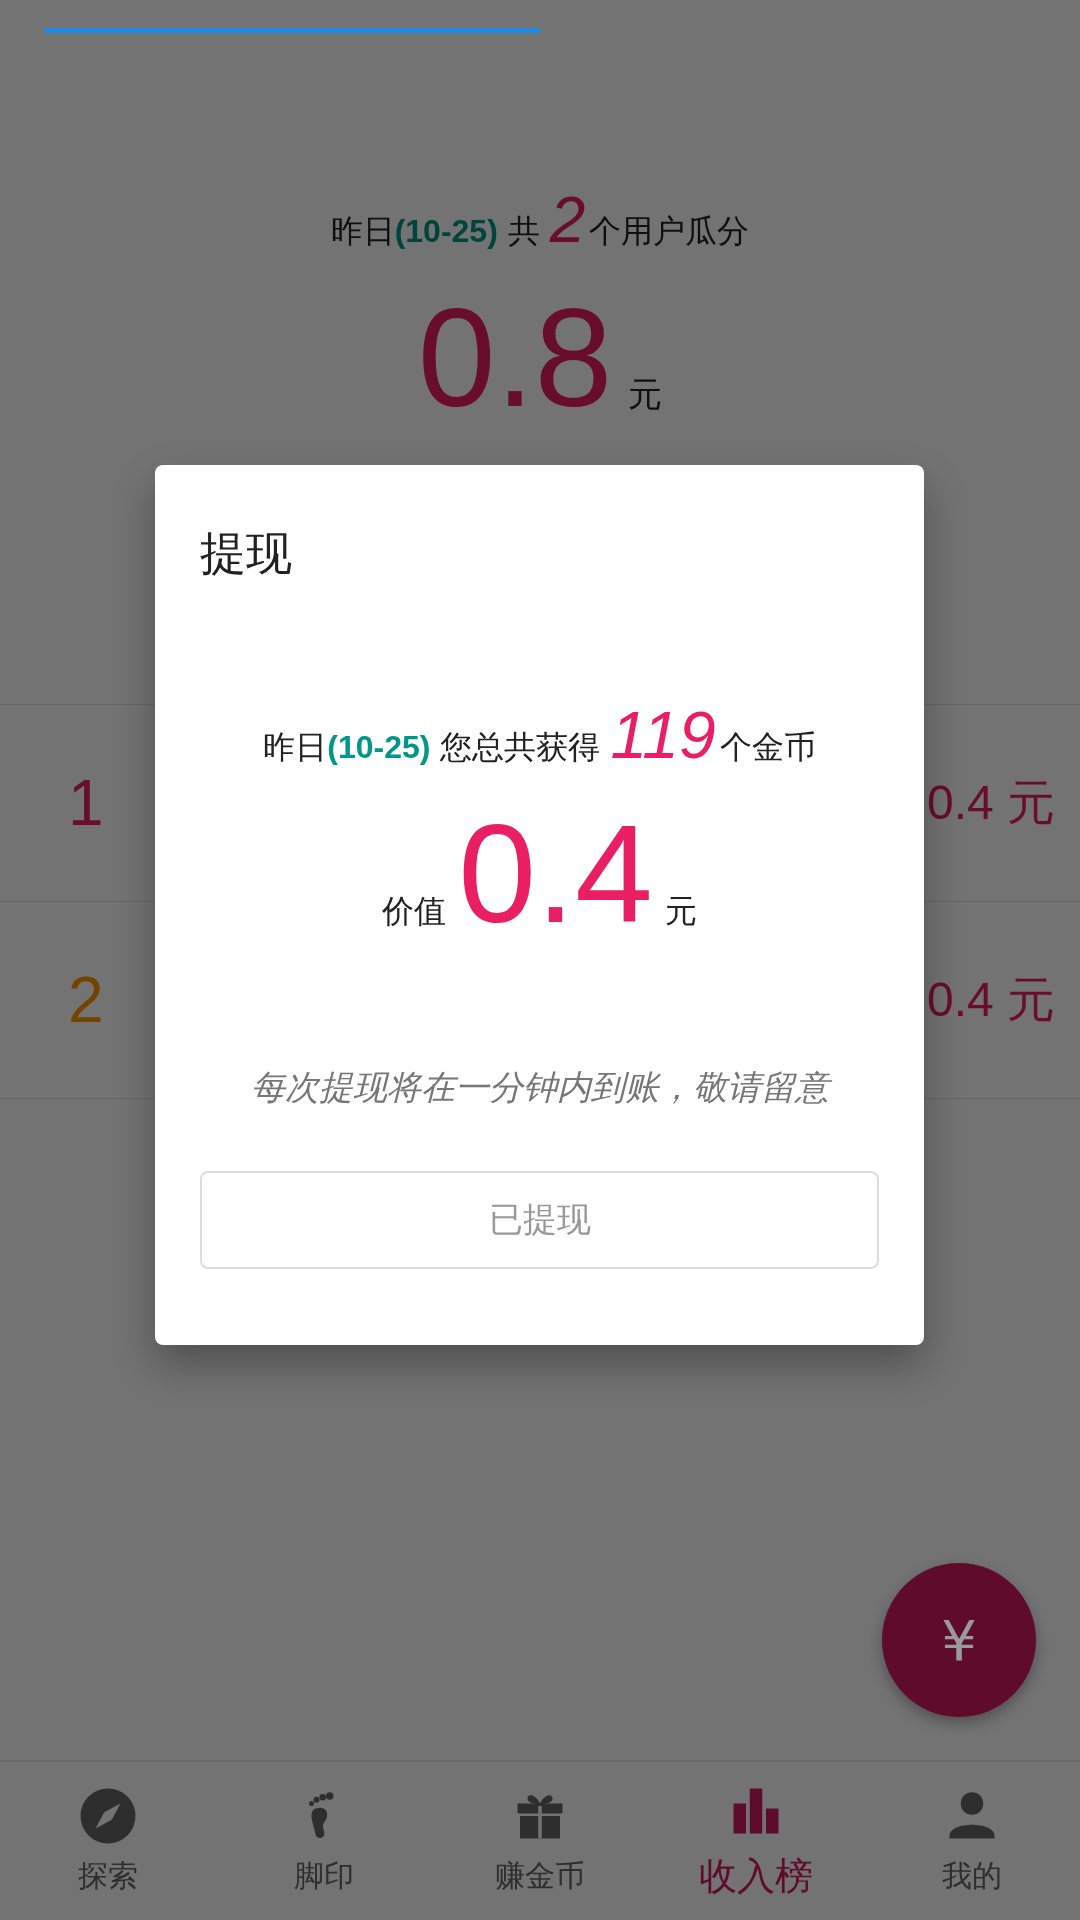 The image size is (1080, 1920). What do you see at coordinates (379, 747) in the screenshot?
I see `coins-date: (10-25)` at bounding box center [379, 747].